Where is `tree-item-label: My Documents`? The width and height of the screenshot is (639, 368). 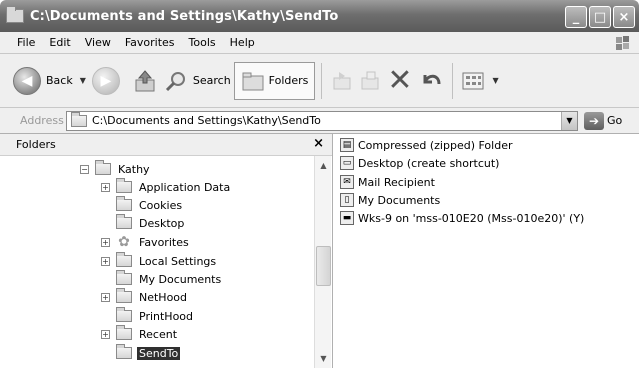
tree-item-label: My Documents is located at coordinates (180, 279).